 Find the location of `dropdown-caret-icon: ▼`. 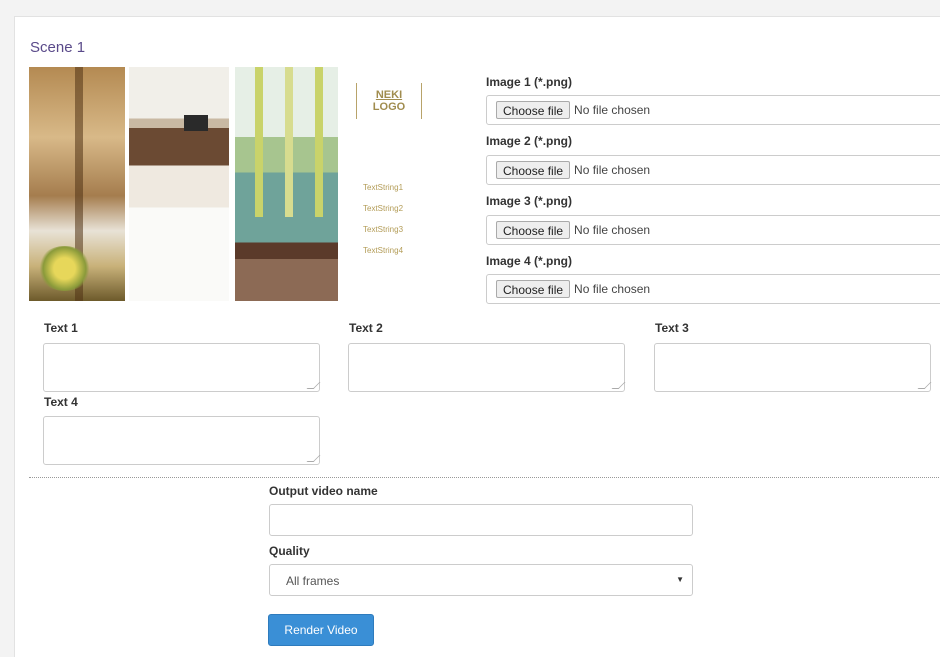

dropdown-caret-icon: ▼ is located at coordinates (680, 579).